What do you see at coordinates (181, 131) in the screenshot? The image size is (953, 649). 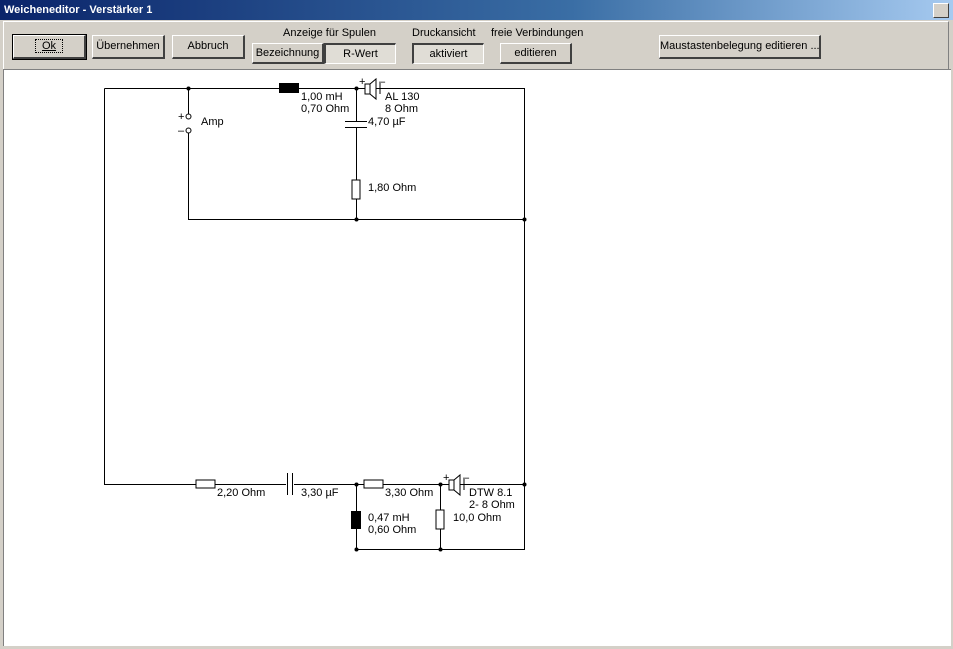 I see `amp-minus-sign: –` at bounding box center [181, 131].